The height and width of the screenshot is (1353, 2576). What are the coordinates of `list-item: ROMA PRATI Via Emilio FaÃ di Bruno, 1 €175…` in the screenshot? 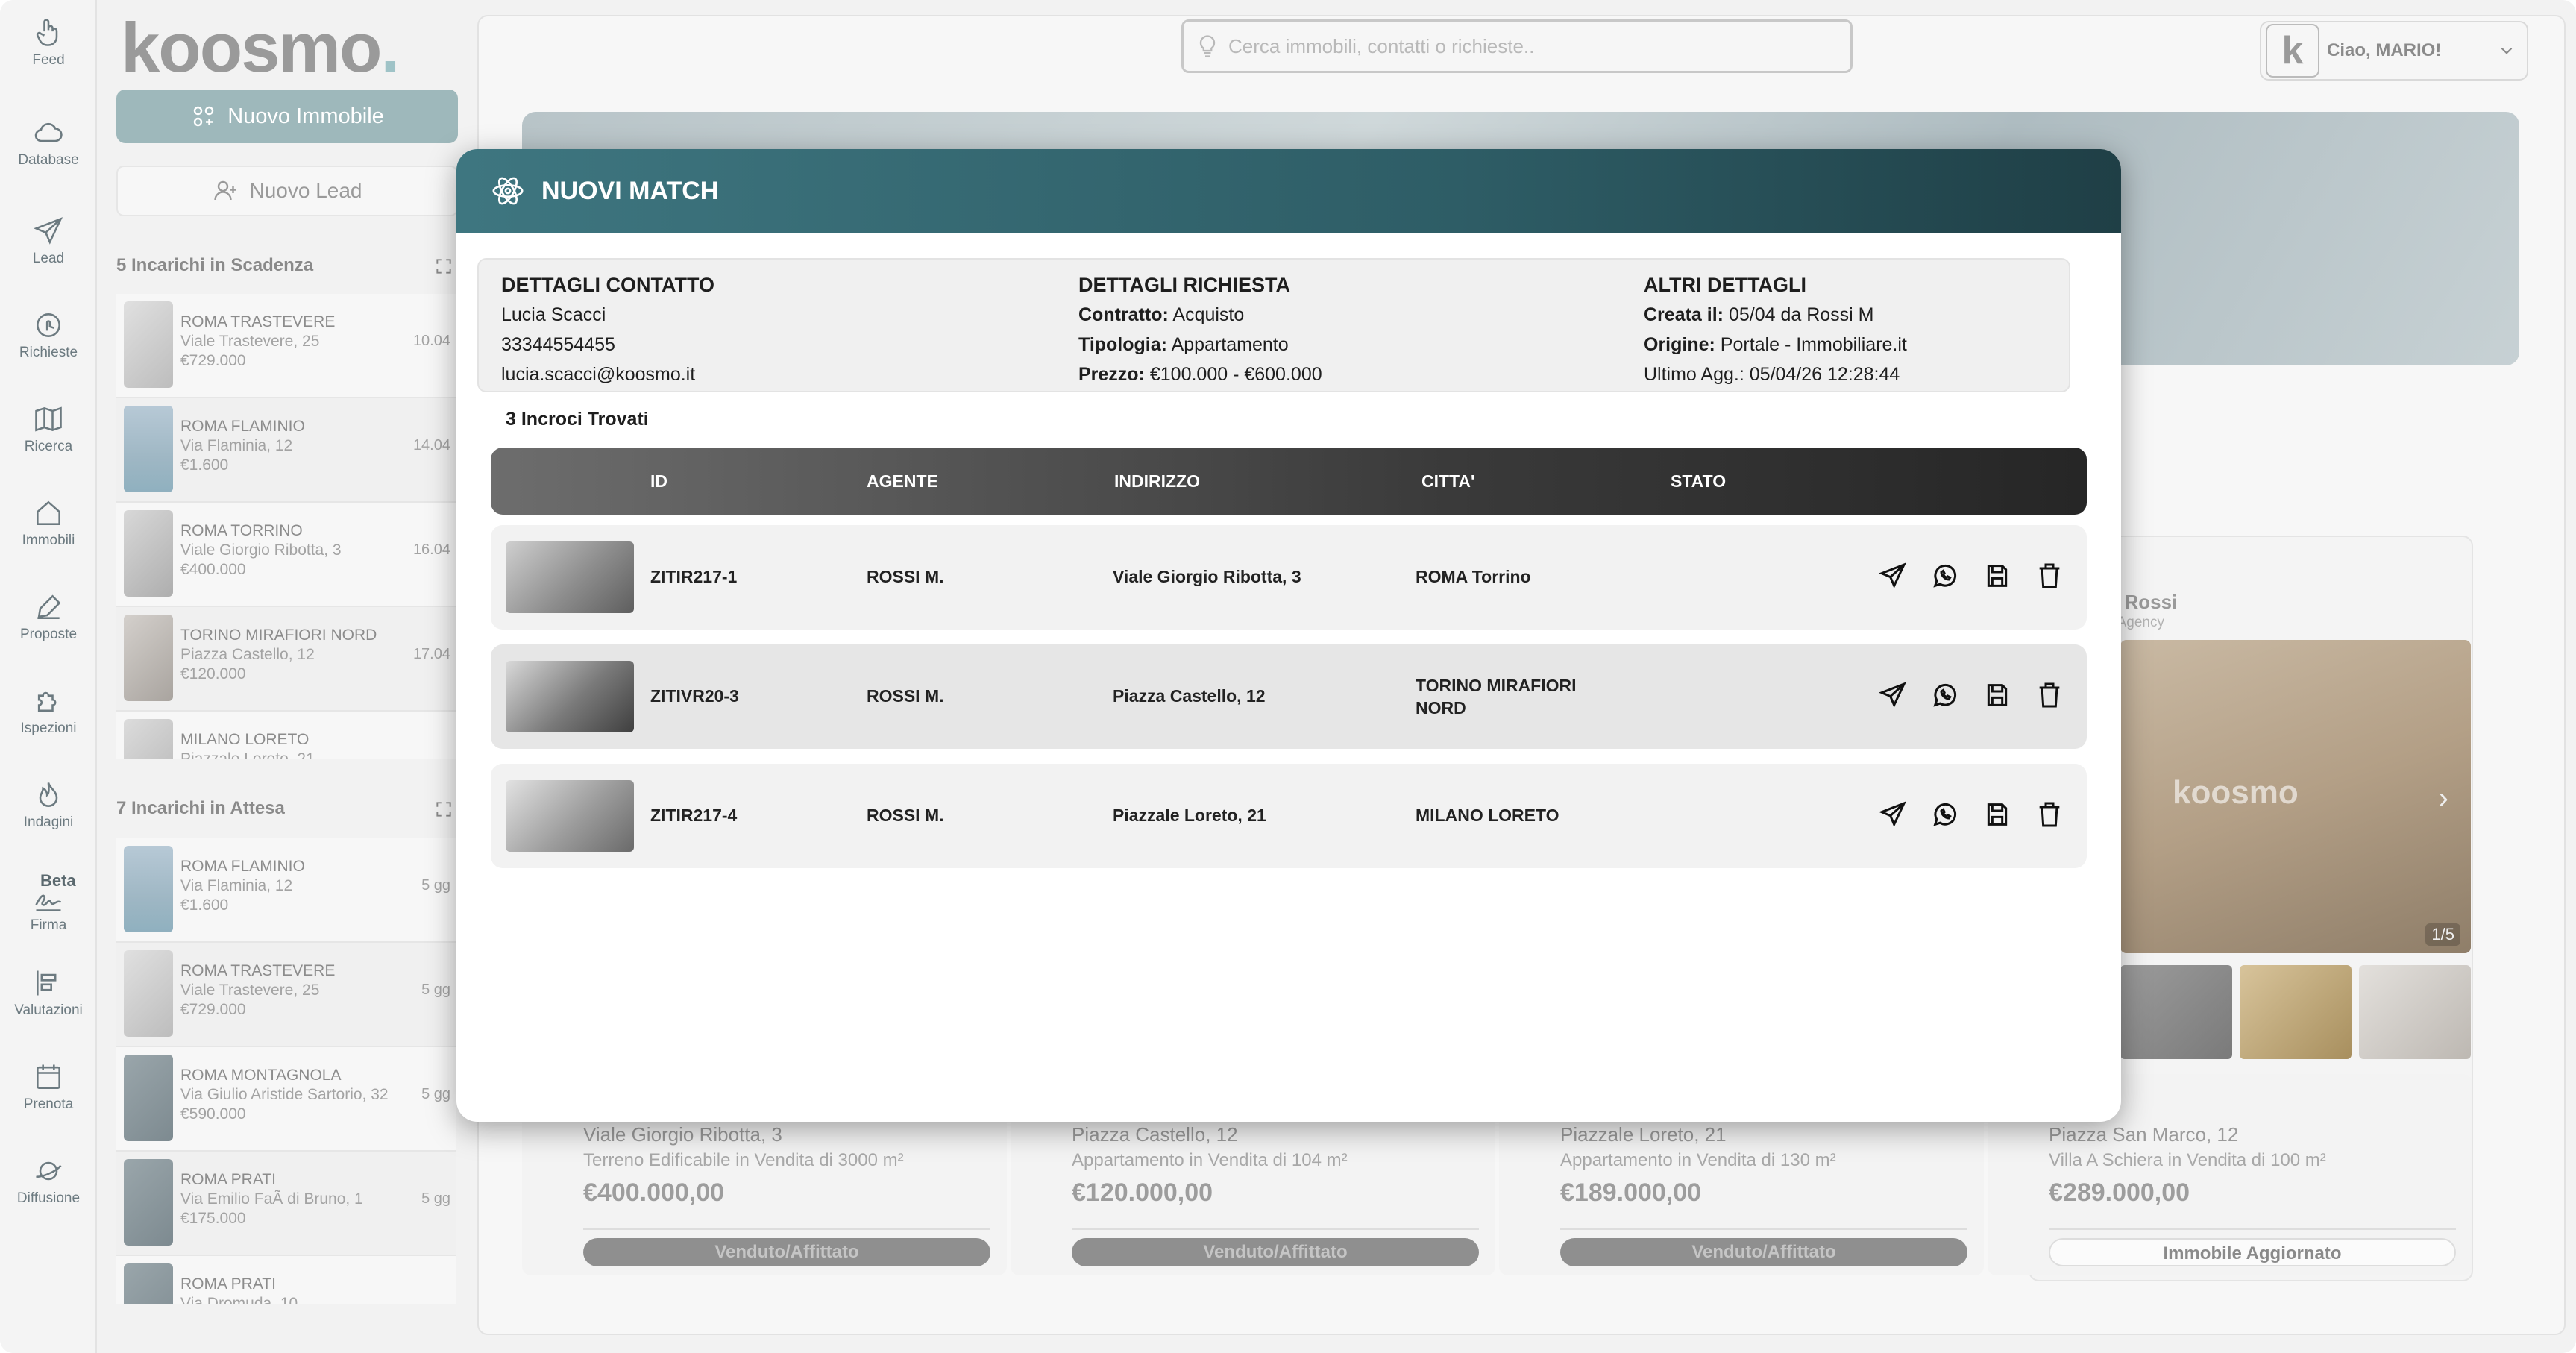 It's located at (286, 1204).